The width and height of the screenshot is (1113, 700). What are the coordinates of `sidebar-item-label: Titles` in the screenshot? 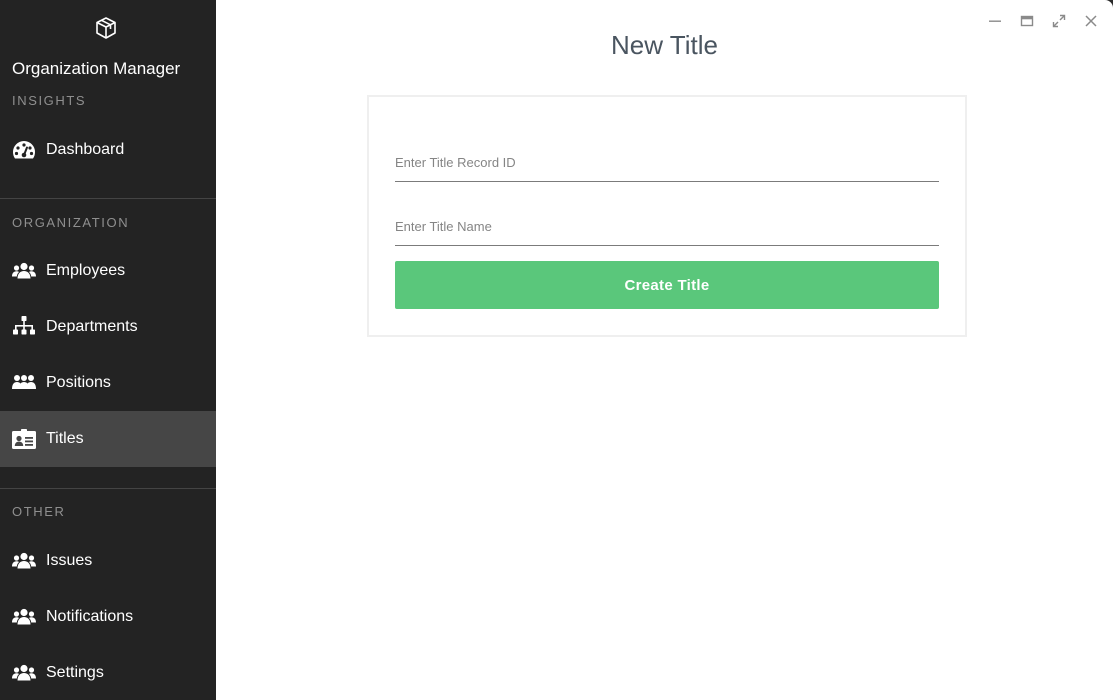 It's located at (65, 438).